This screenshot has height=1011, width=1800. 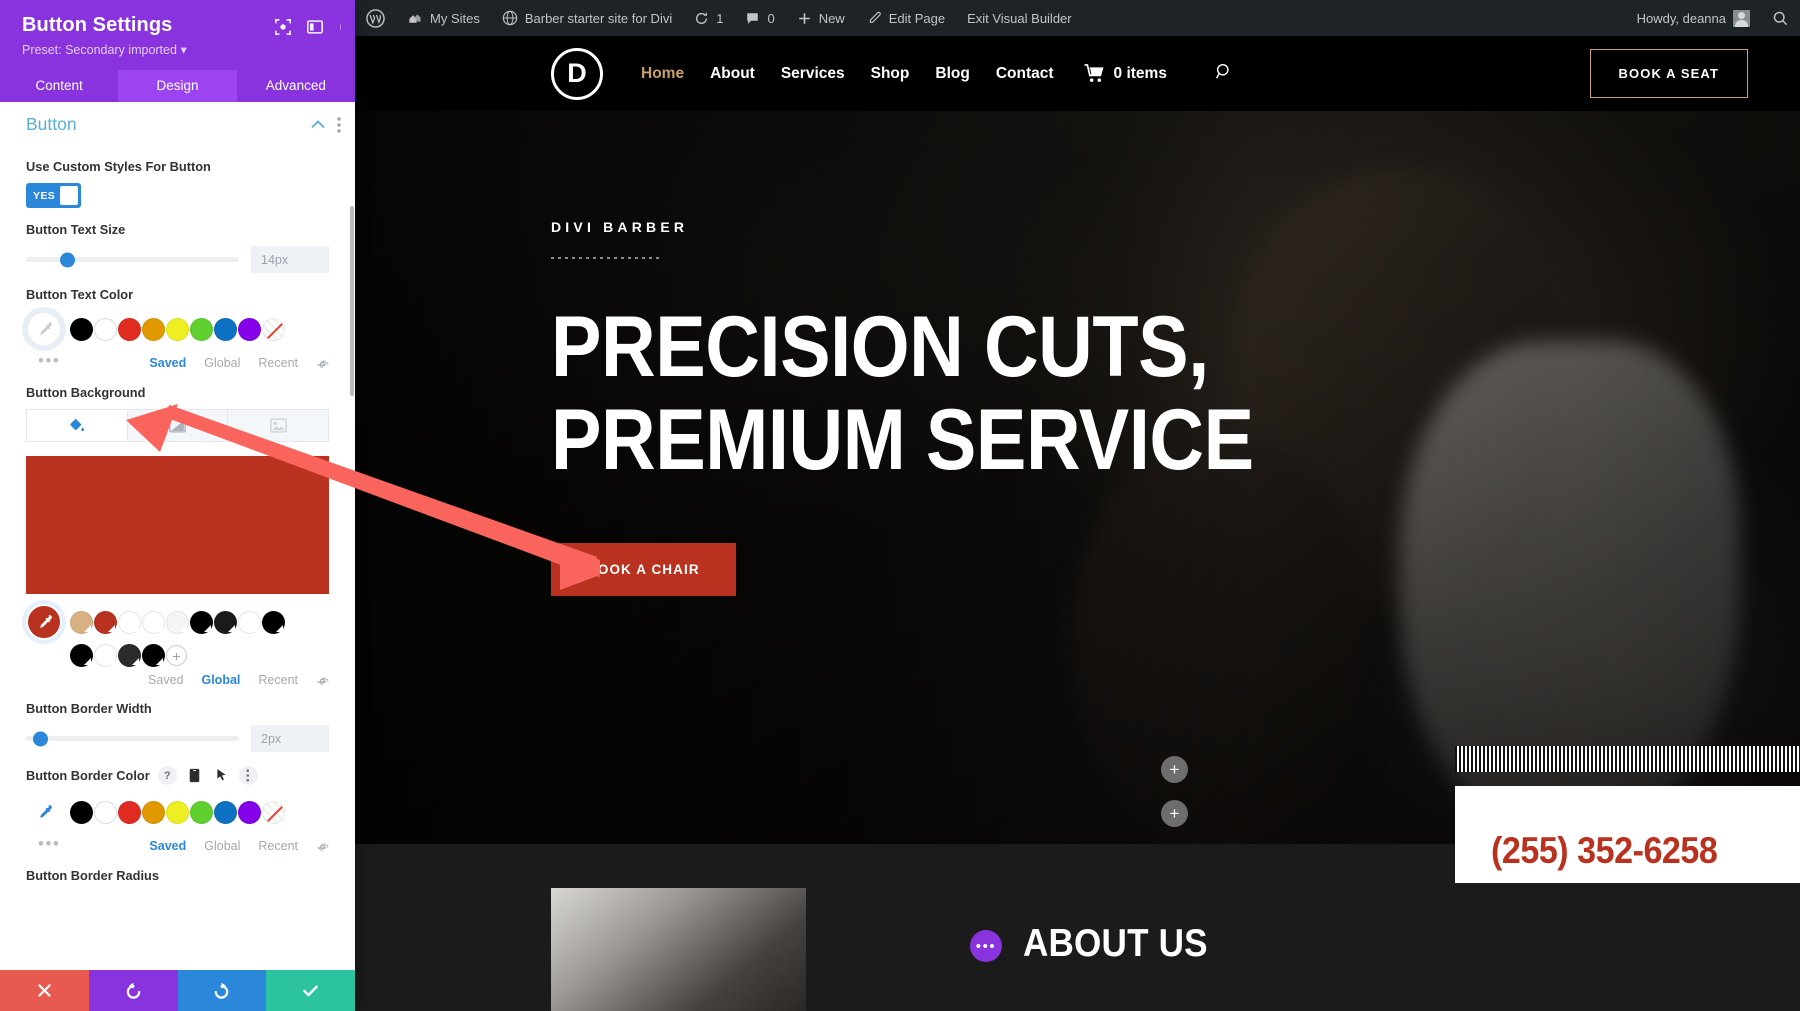 What do you see at coordinates (278, 680) in the screenshot?
I see `bg-palette-tab-recent: Recent` at bounding box center [278, 680].